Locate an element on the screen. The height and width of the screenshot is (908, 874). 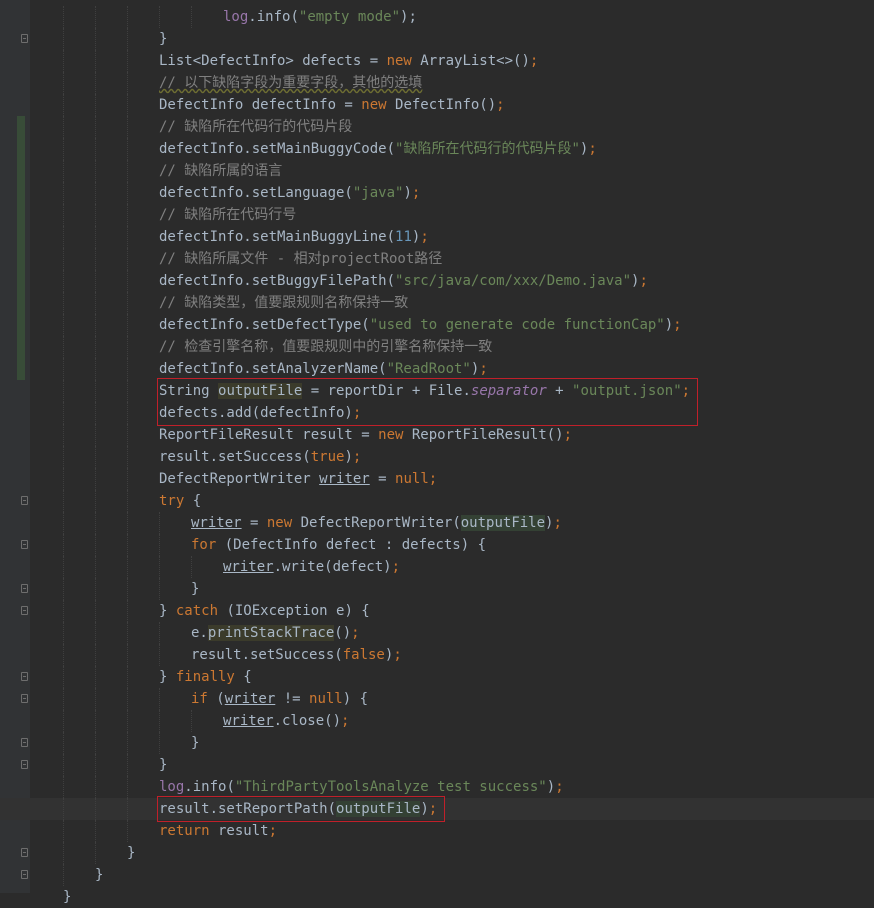
code-text: log.info("empty mode"); is located at coordinates (320, 17).